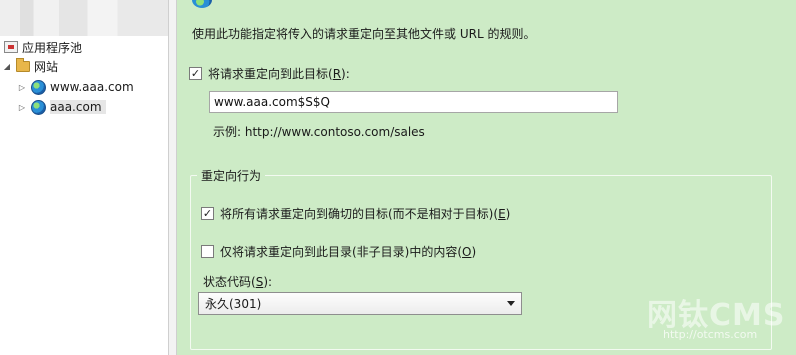 The height and width of the screenshot is (355, 796). I want to click on tree-item-label: 网站, so click(46, 66).